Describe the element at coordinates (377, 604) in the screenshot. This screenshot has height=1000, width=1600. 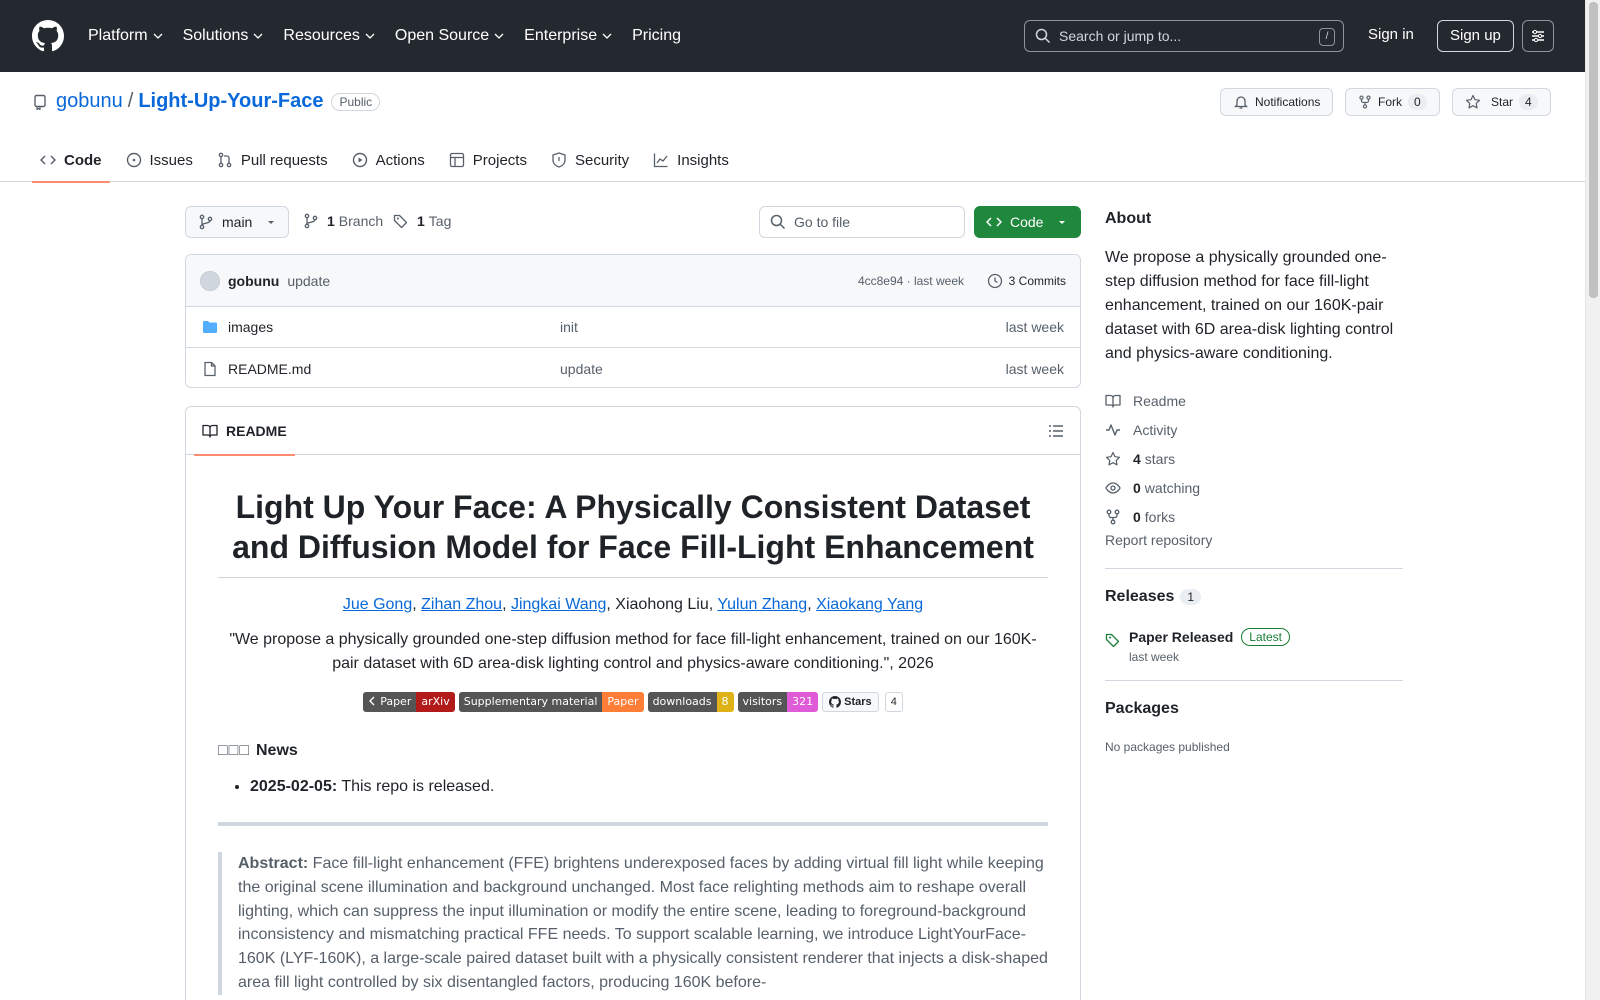
I see `author-link: Jue Gong` at that location.